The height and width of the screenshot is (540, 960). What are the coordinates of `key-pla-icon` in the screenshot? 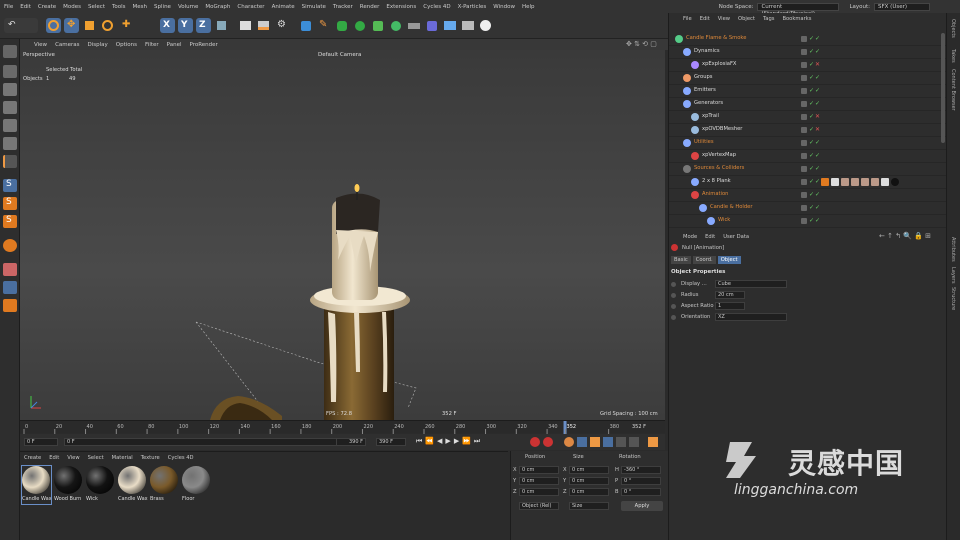 It's located at (634, 442).